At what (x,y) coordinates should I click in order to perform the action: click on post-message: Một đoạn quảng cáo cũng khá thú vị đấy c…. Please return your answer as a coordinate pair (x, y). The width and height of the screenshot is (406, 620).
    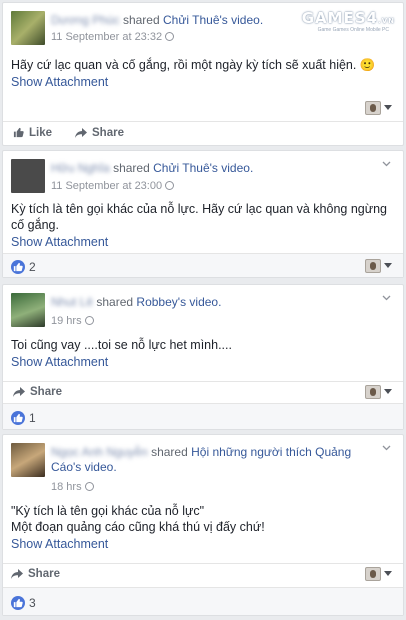
    Looking at the image, I should click on (138, 527).